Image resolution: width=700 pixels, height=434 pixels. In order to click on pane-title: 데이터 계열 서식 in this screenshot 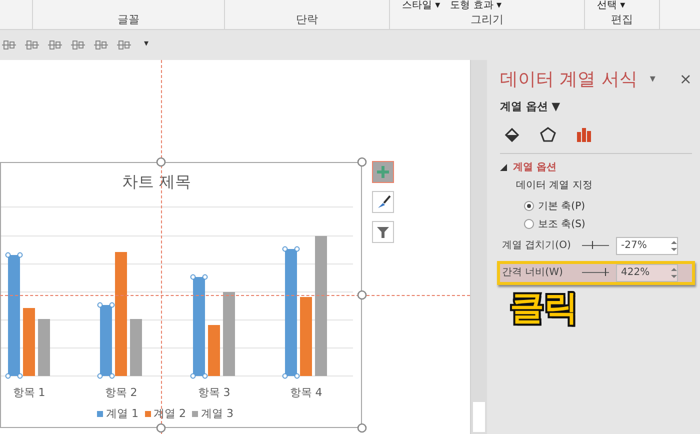, I will do `click(569, 80)`.